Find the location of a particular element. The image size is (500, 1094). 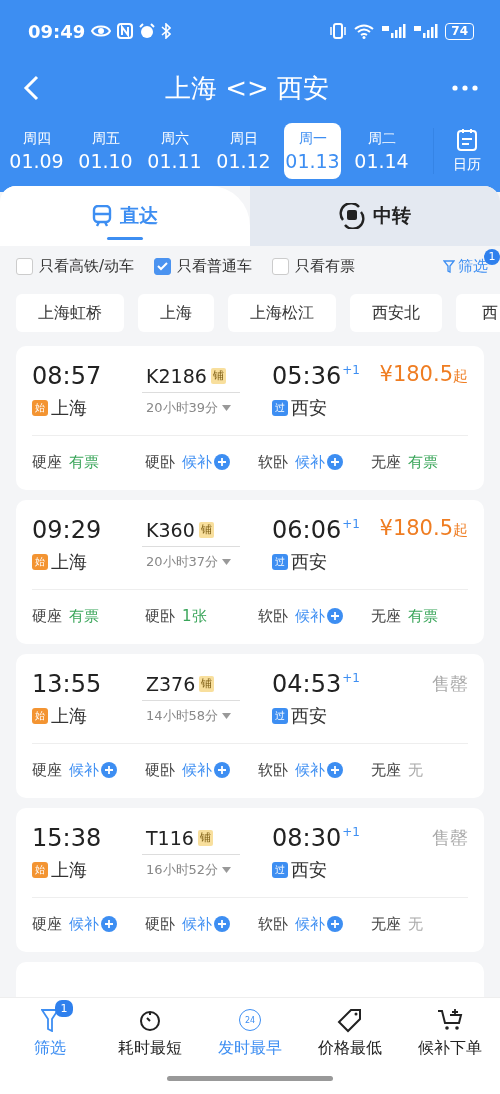

date-tab: 周一 01.13 is located at coordinates (312, 151).